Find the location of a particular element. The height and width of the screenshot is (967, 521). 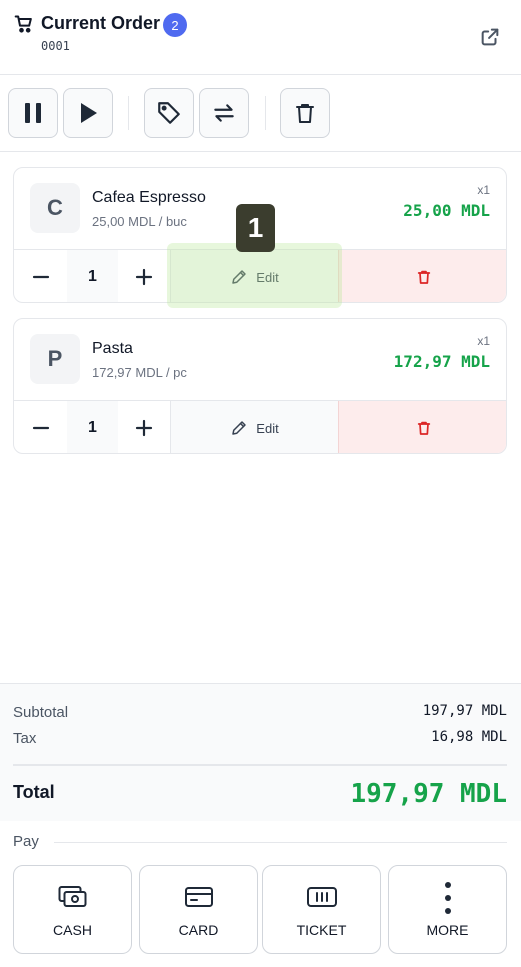

item-line-total: 25,00 MDL is located at coordinates (446, 210).